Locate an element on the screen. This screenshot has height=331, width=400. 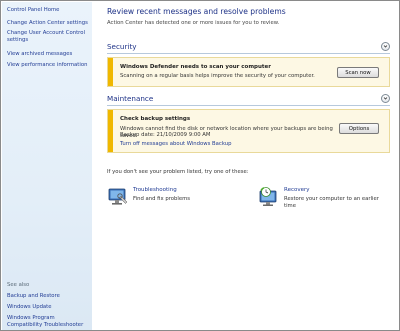
see-also-backup-and-restore: Backup and Restore is located at coordinates (49, 296).